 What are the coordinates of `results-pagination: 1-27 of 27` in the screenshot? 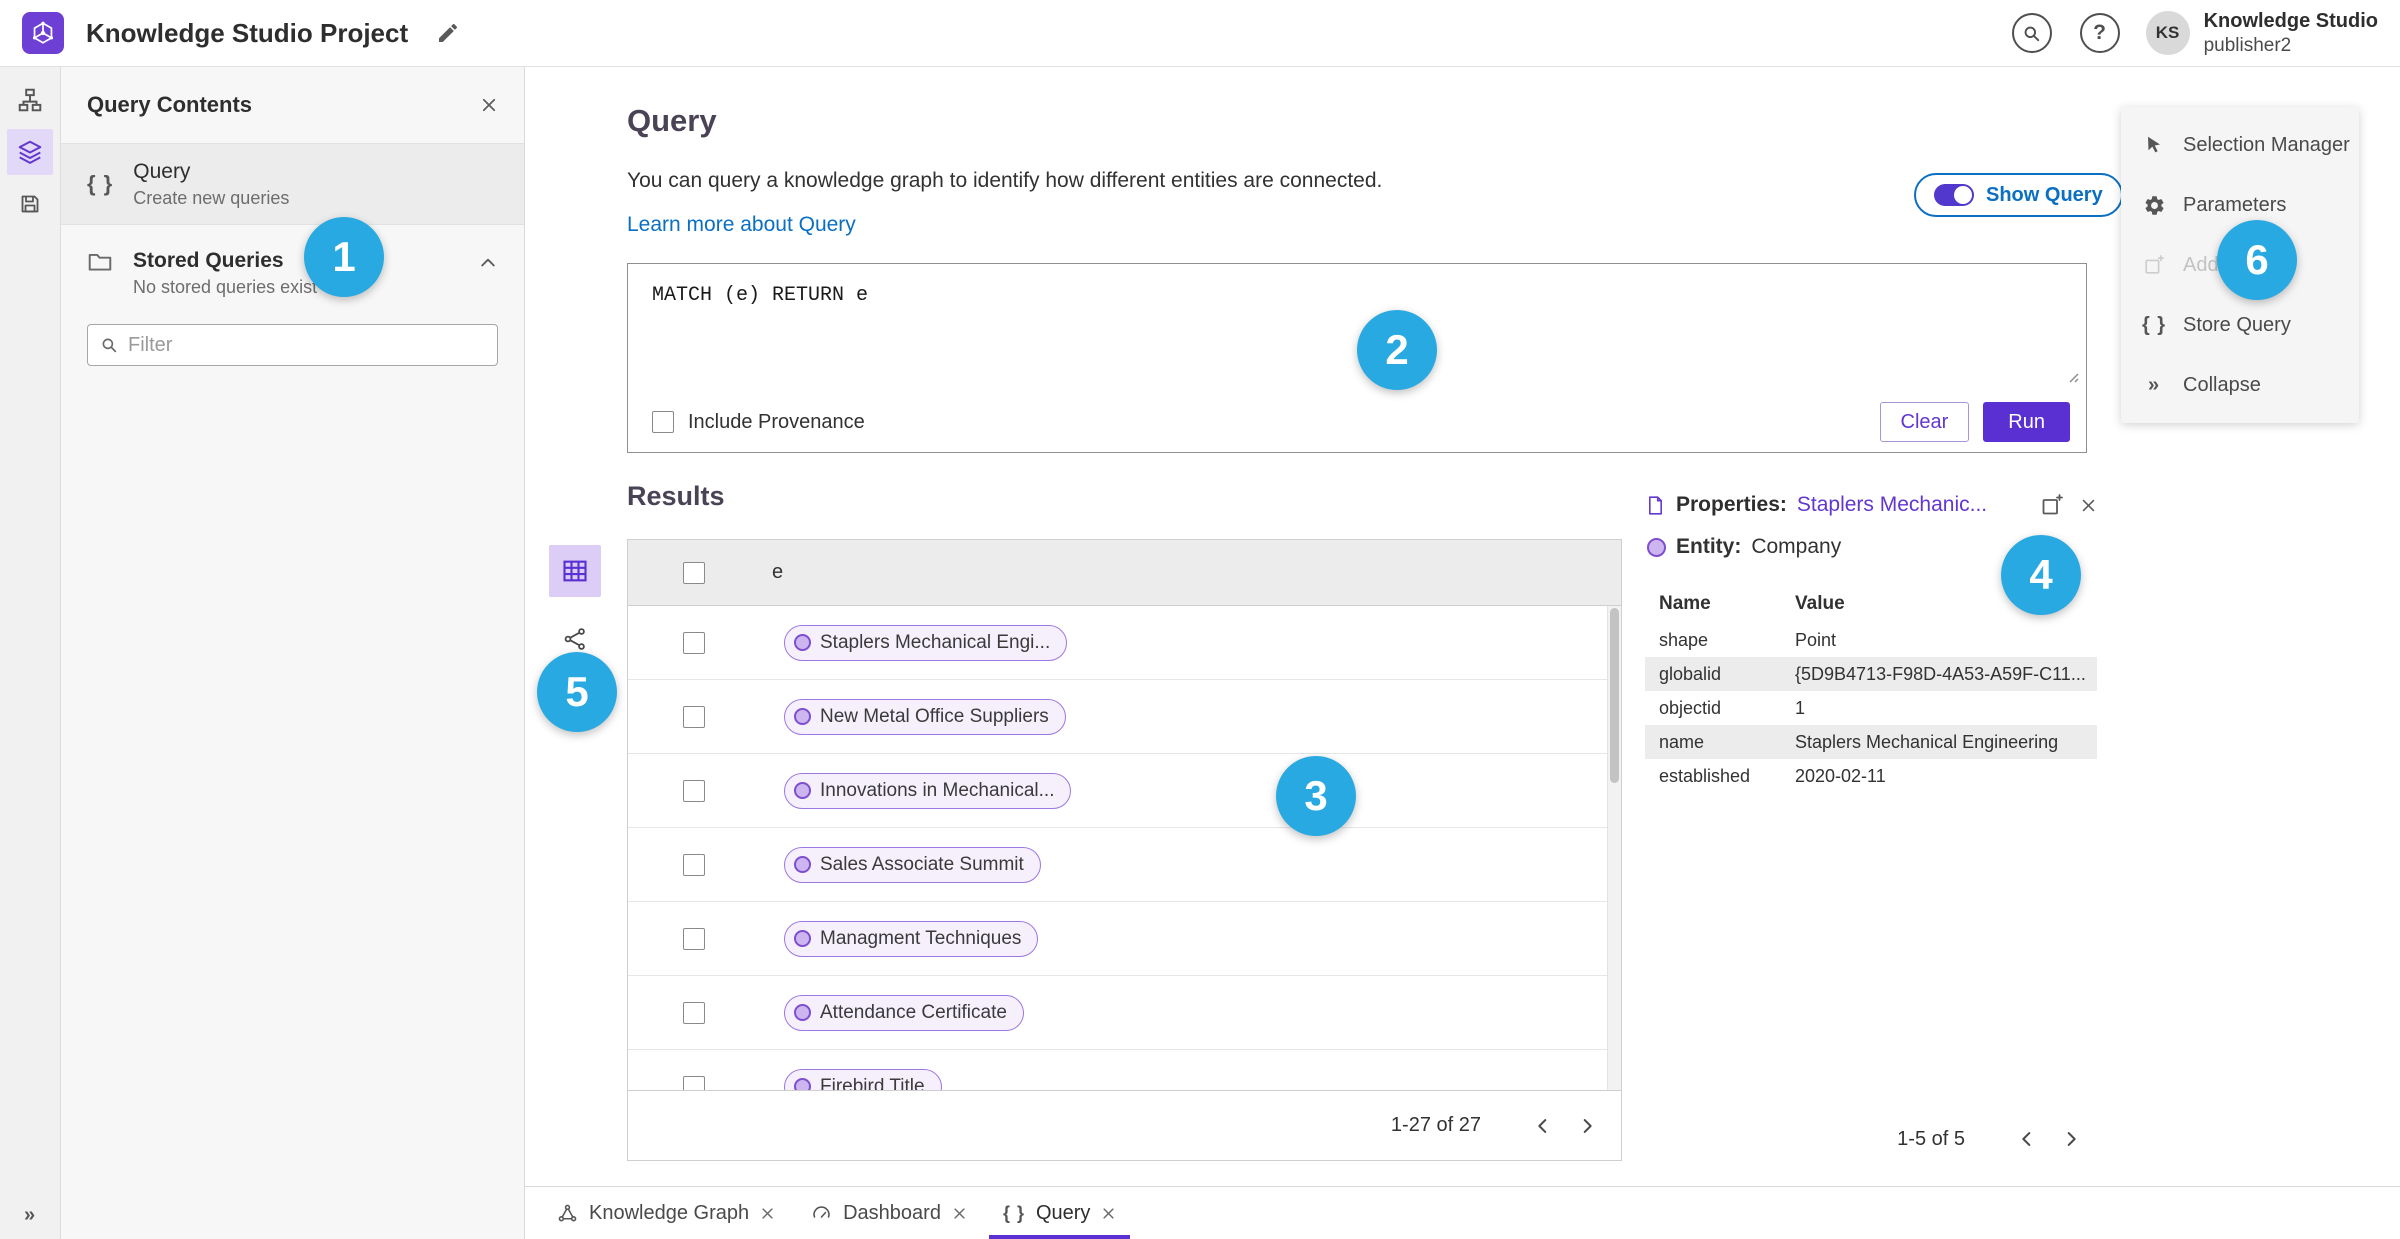 It's located at (1124, 1125).